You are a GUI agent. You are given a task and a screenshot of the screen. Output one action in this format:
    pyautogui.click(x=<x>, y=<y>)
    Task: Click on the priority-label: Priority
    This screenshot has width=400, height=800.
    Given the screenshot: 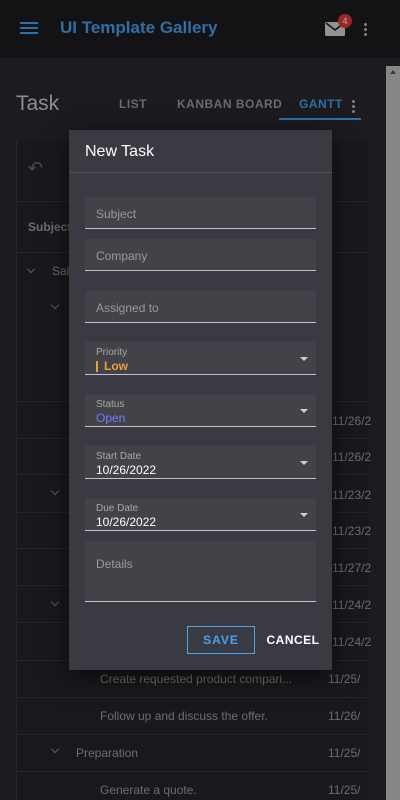 What is the action you would take?
    pyautogui.click(x=112, y=352)
    